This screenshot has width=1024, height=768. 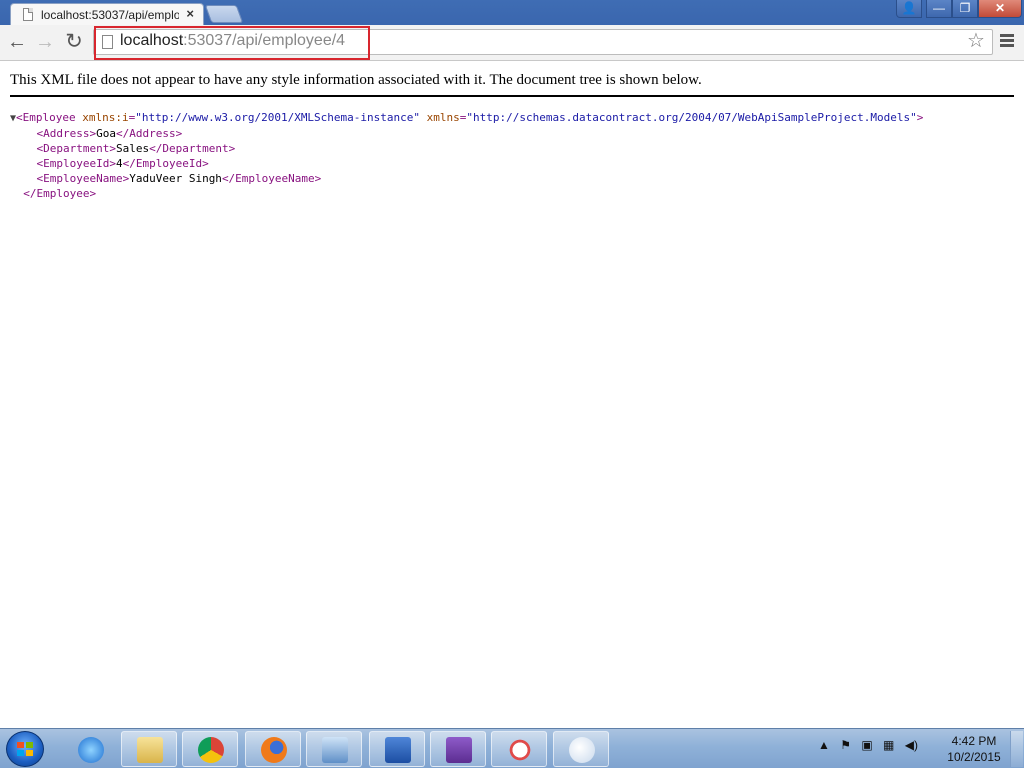 I want to click on xml-root-open: <Employee, so click(x=46, y=117).